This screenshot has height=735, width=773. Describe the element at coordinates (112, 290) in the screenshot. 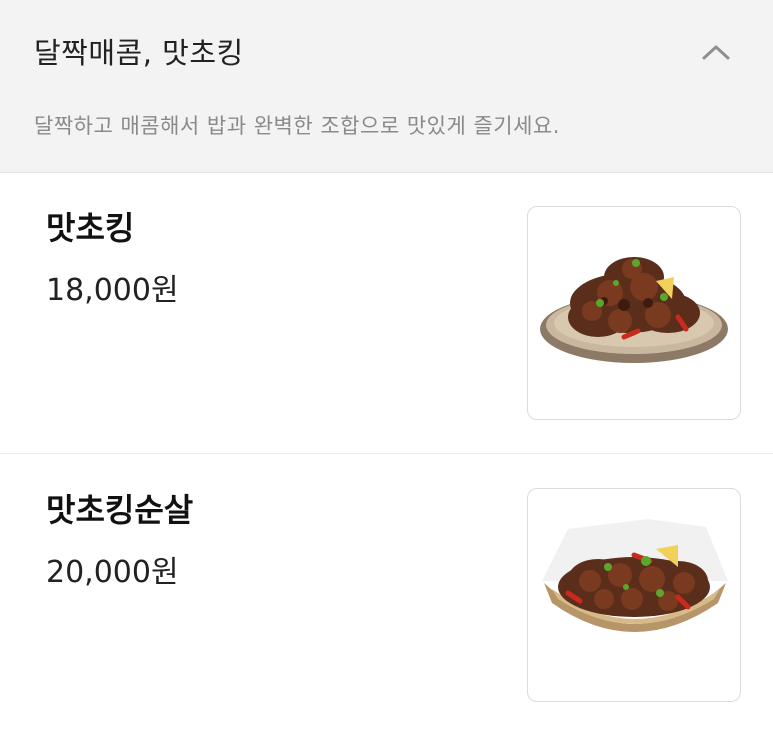

I see `menu-item-price: 18,000원` at that location.